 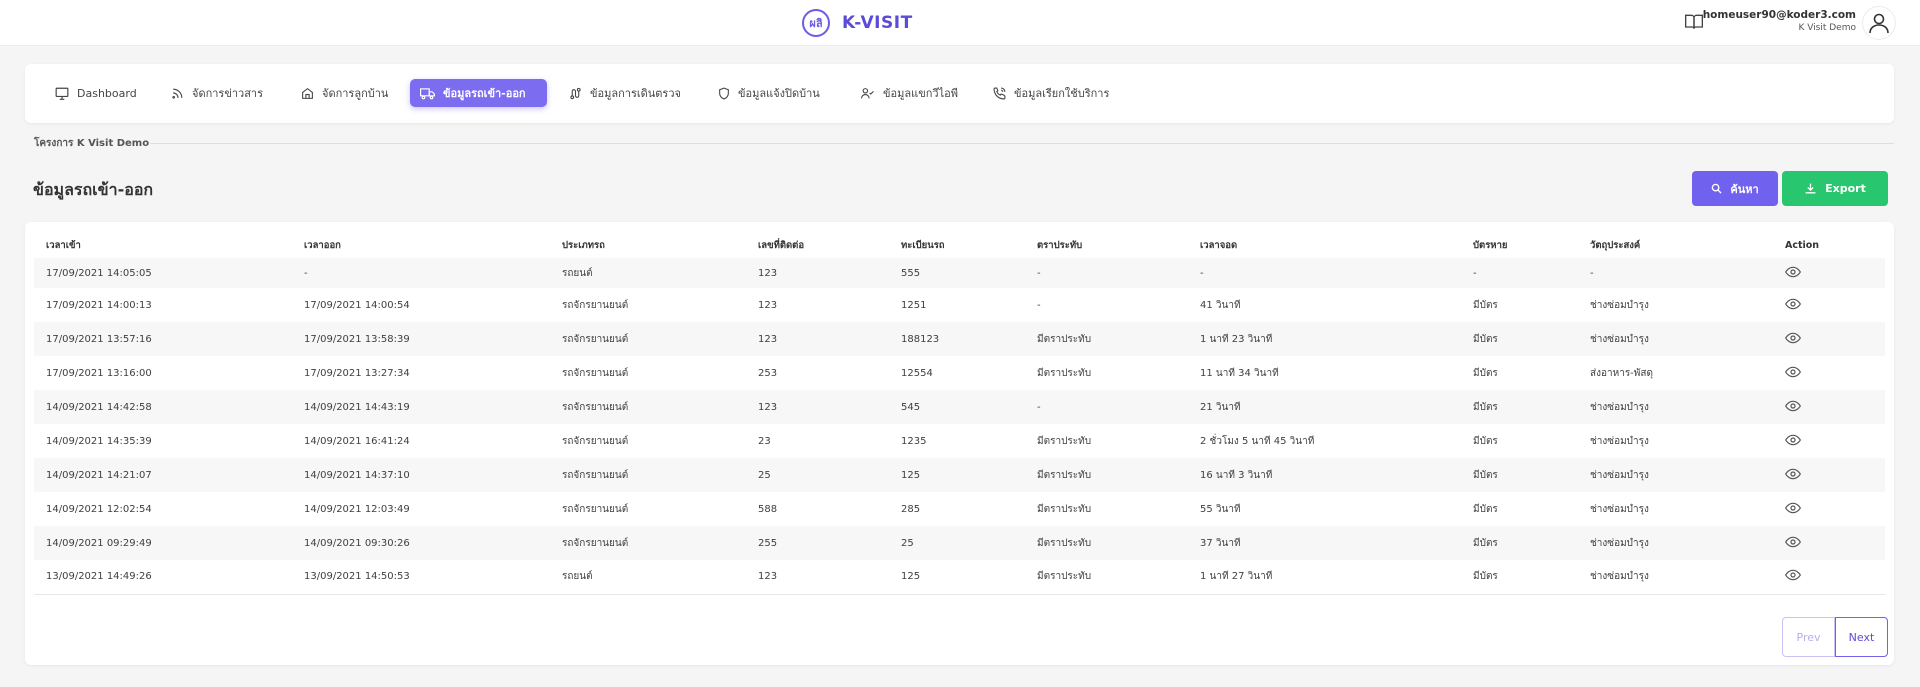 I want to click on user-info: homeuser90@koder3.com K Visit Demo, so click(x=1779, y=21).